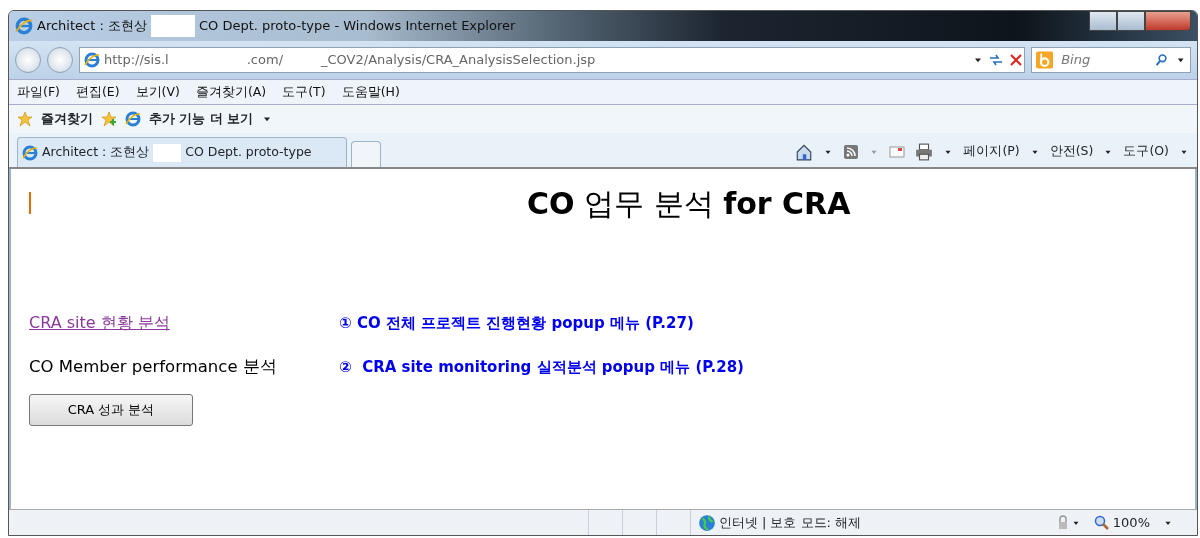  What do you see at coordinates (231, 92) in the screenshot?
I see `menu-item: 즐겨찾기(A)` at bounding box center [231, 92].